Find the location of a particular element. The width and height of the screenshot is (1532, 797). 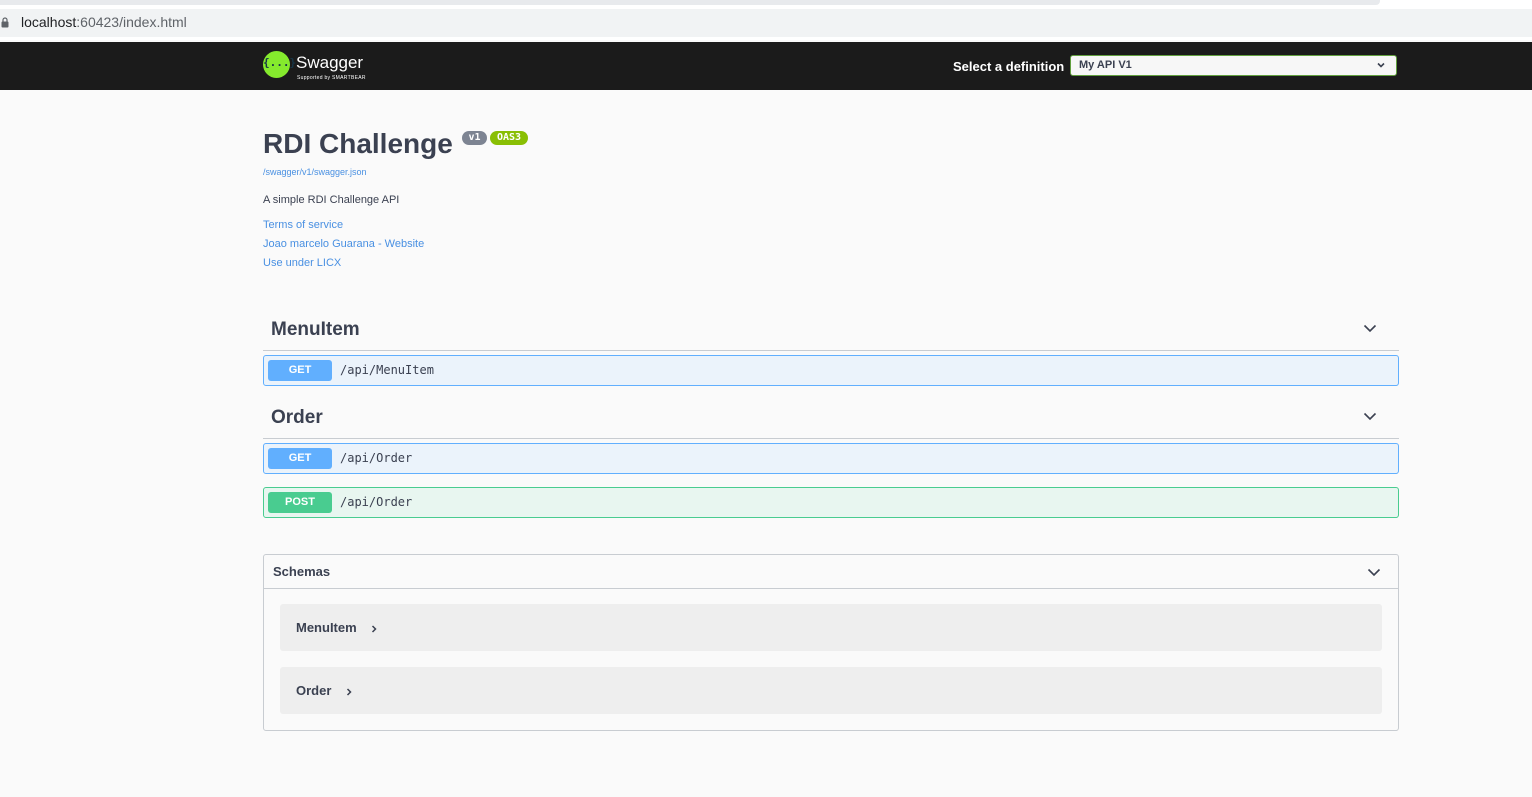

url-text: localhost:60423/index.html is located at coordinates (104, 22).